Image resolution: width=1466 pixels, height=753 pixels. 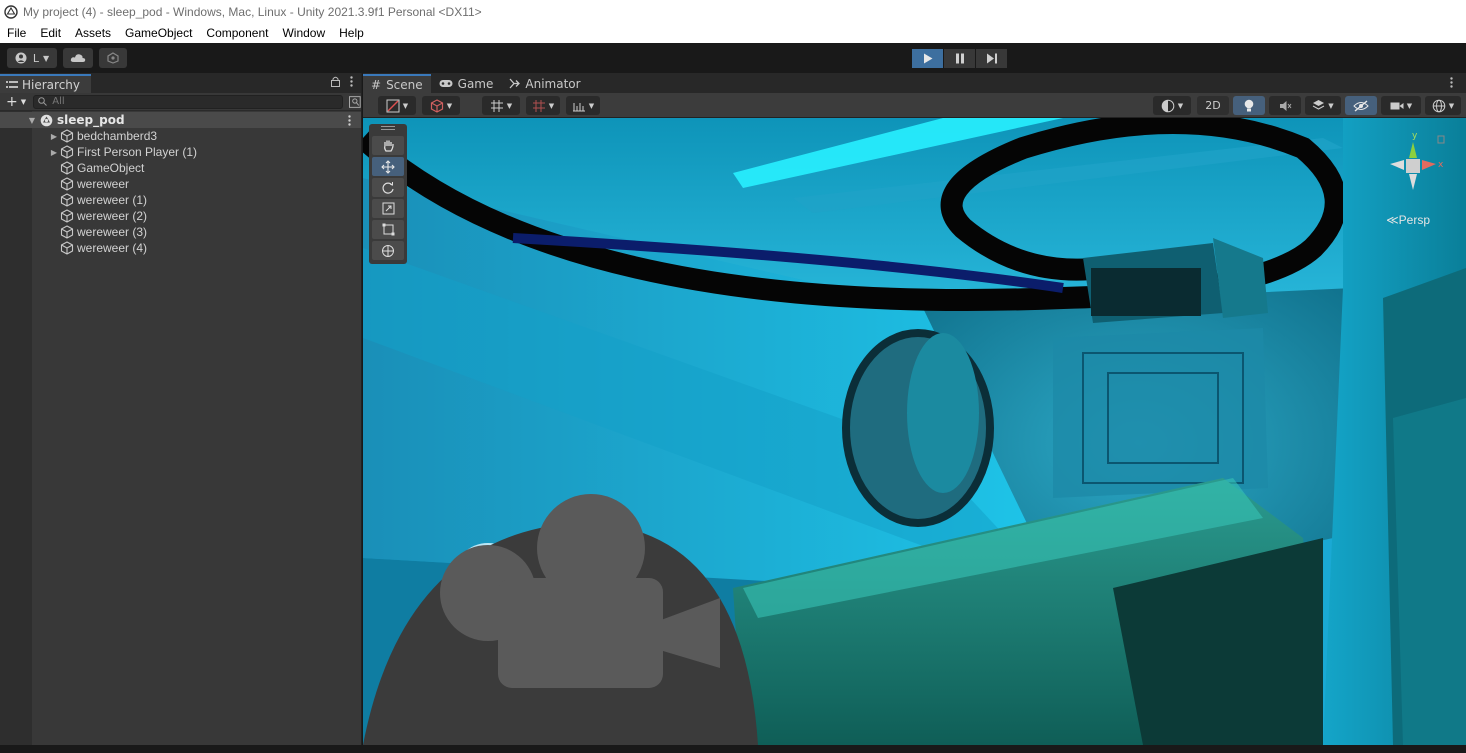 I want to click on lighting-toggle, so click(x=1249, y=105).